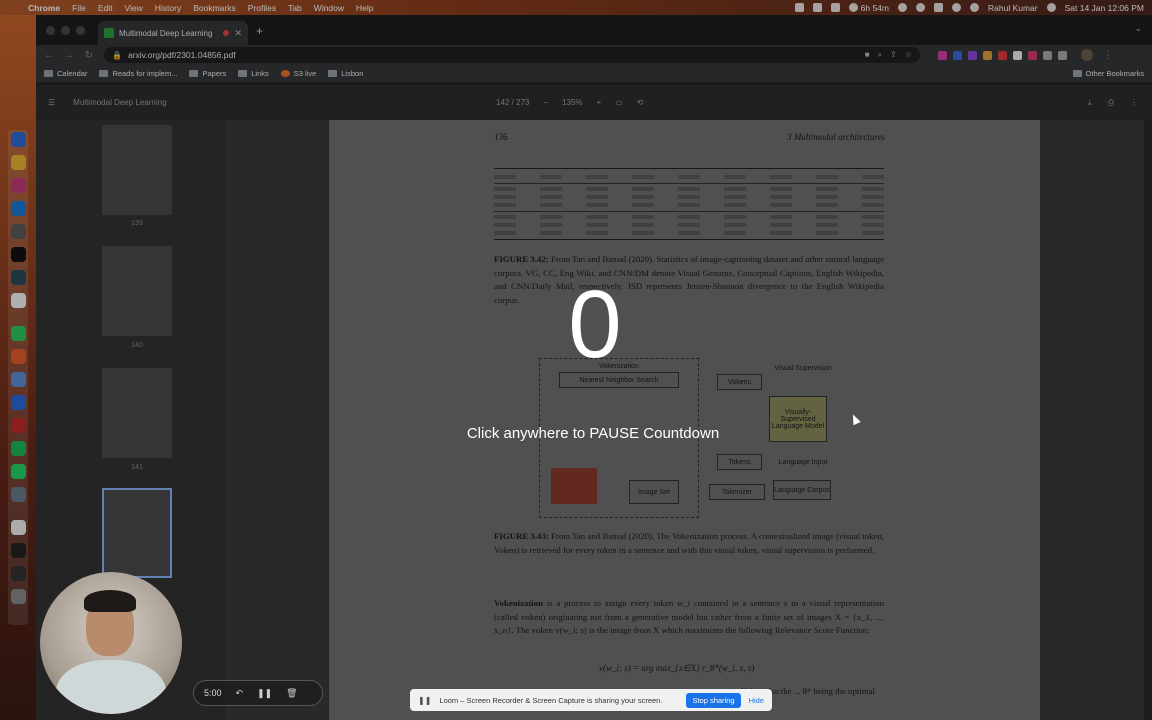 This screenshot has height=720, width=1152. I want to click on profile-avatar, so click(1087, 55).